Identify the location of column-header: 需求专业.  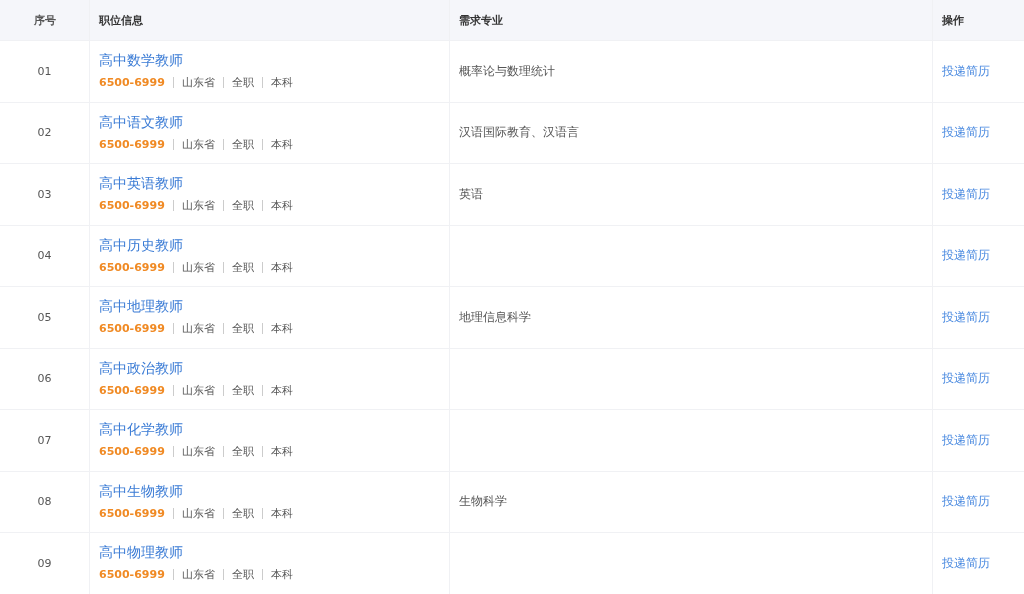
(481, 20).